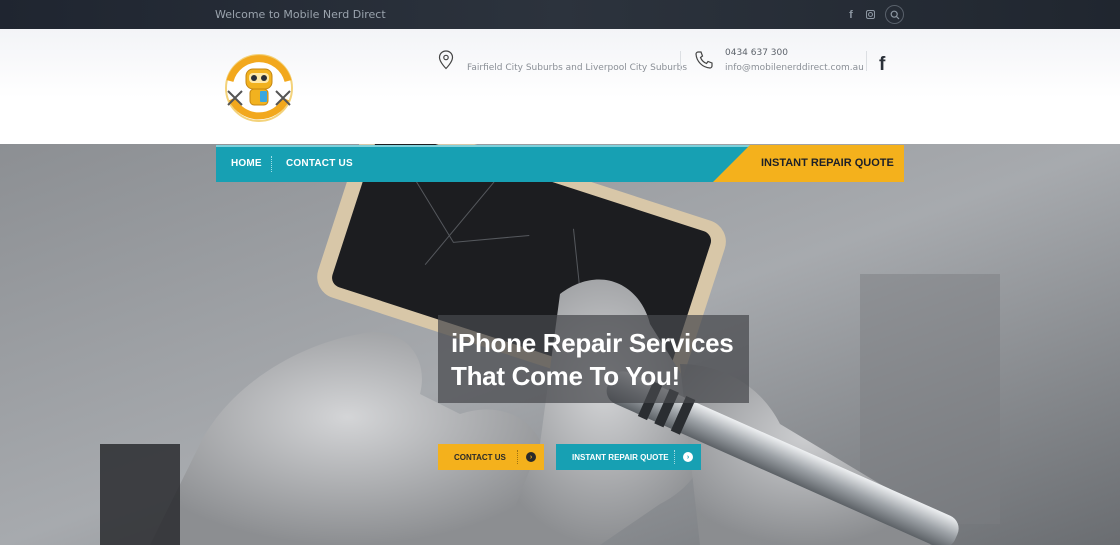 This screenshot has width=1120, height=545. What do you see at coordinates (446, 60) in the screenshot?
I see `map-pin-icon` at bounding box center [446, 60].